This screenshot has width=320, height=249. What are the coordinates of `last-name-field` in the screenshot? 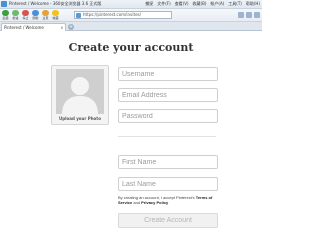 It's located at (168, 184).